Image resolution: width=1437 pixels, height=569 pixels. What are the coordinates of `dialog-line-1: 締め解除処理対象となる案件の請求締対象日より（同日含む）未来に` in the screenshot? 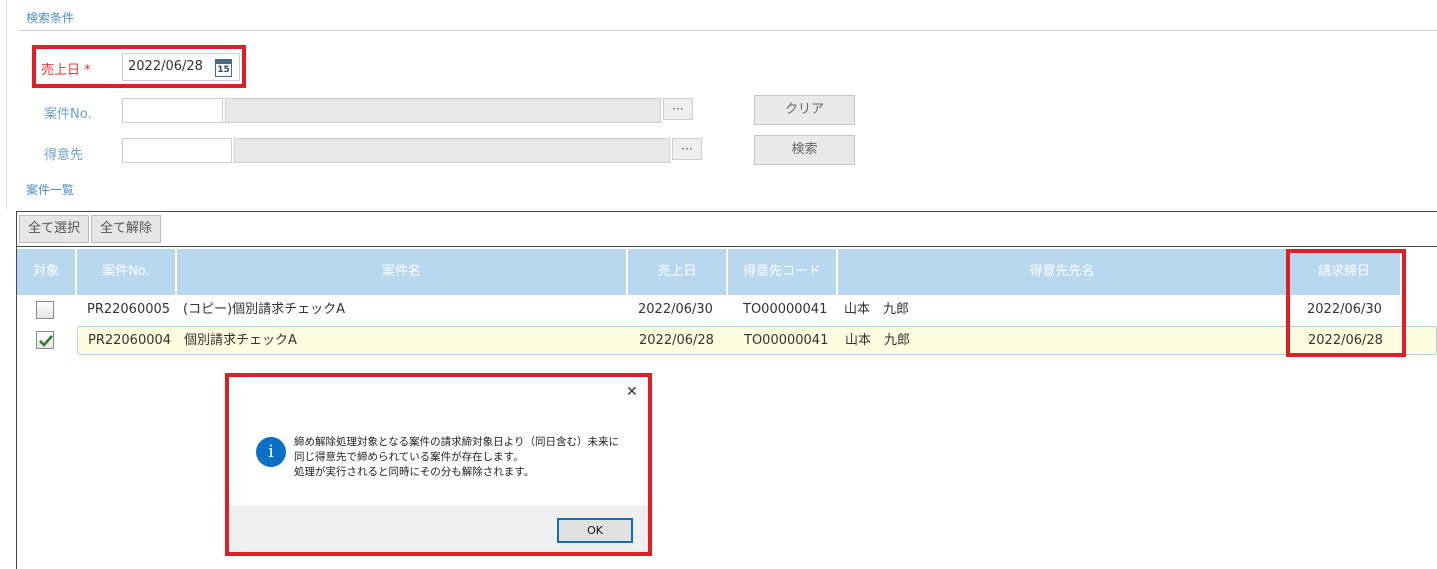 It's located at (456, 442).